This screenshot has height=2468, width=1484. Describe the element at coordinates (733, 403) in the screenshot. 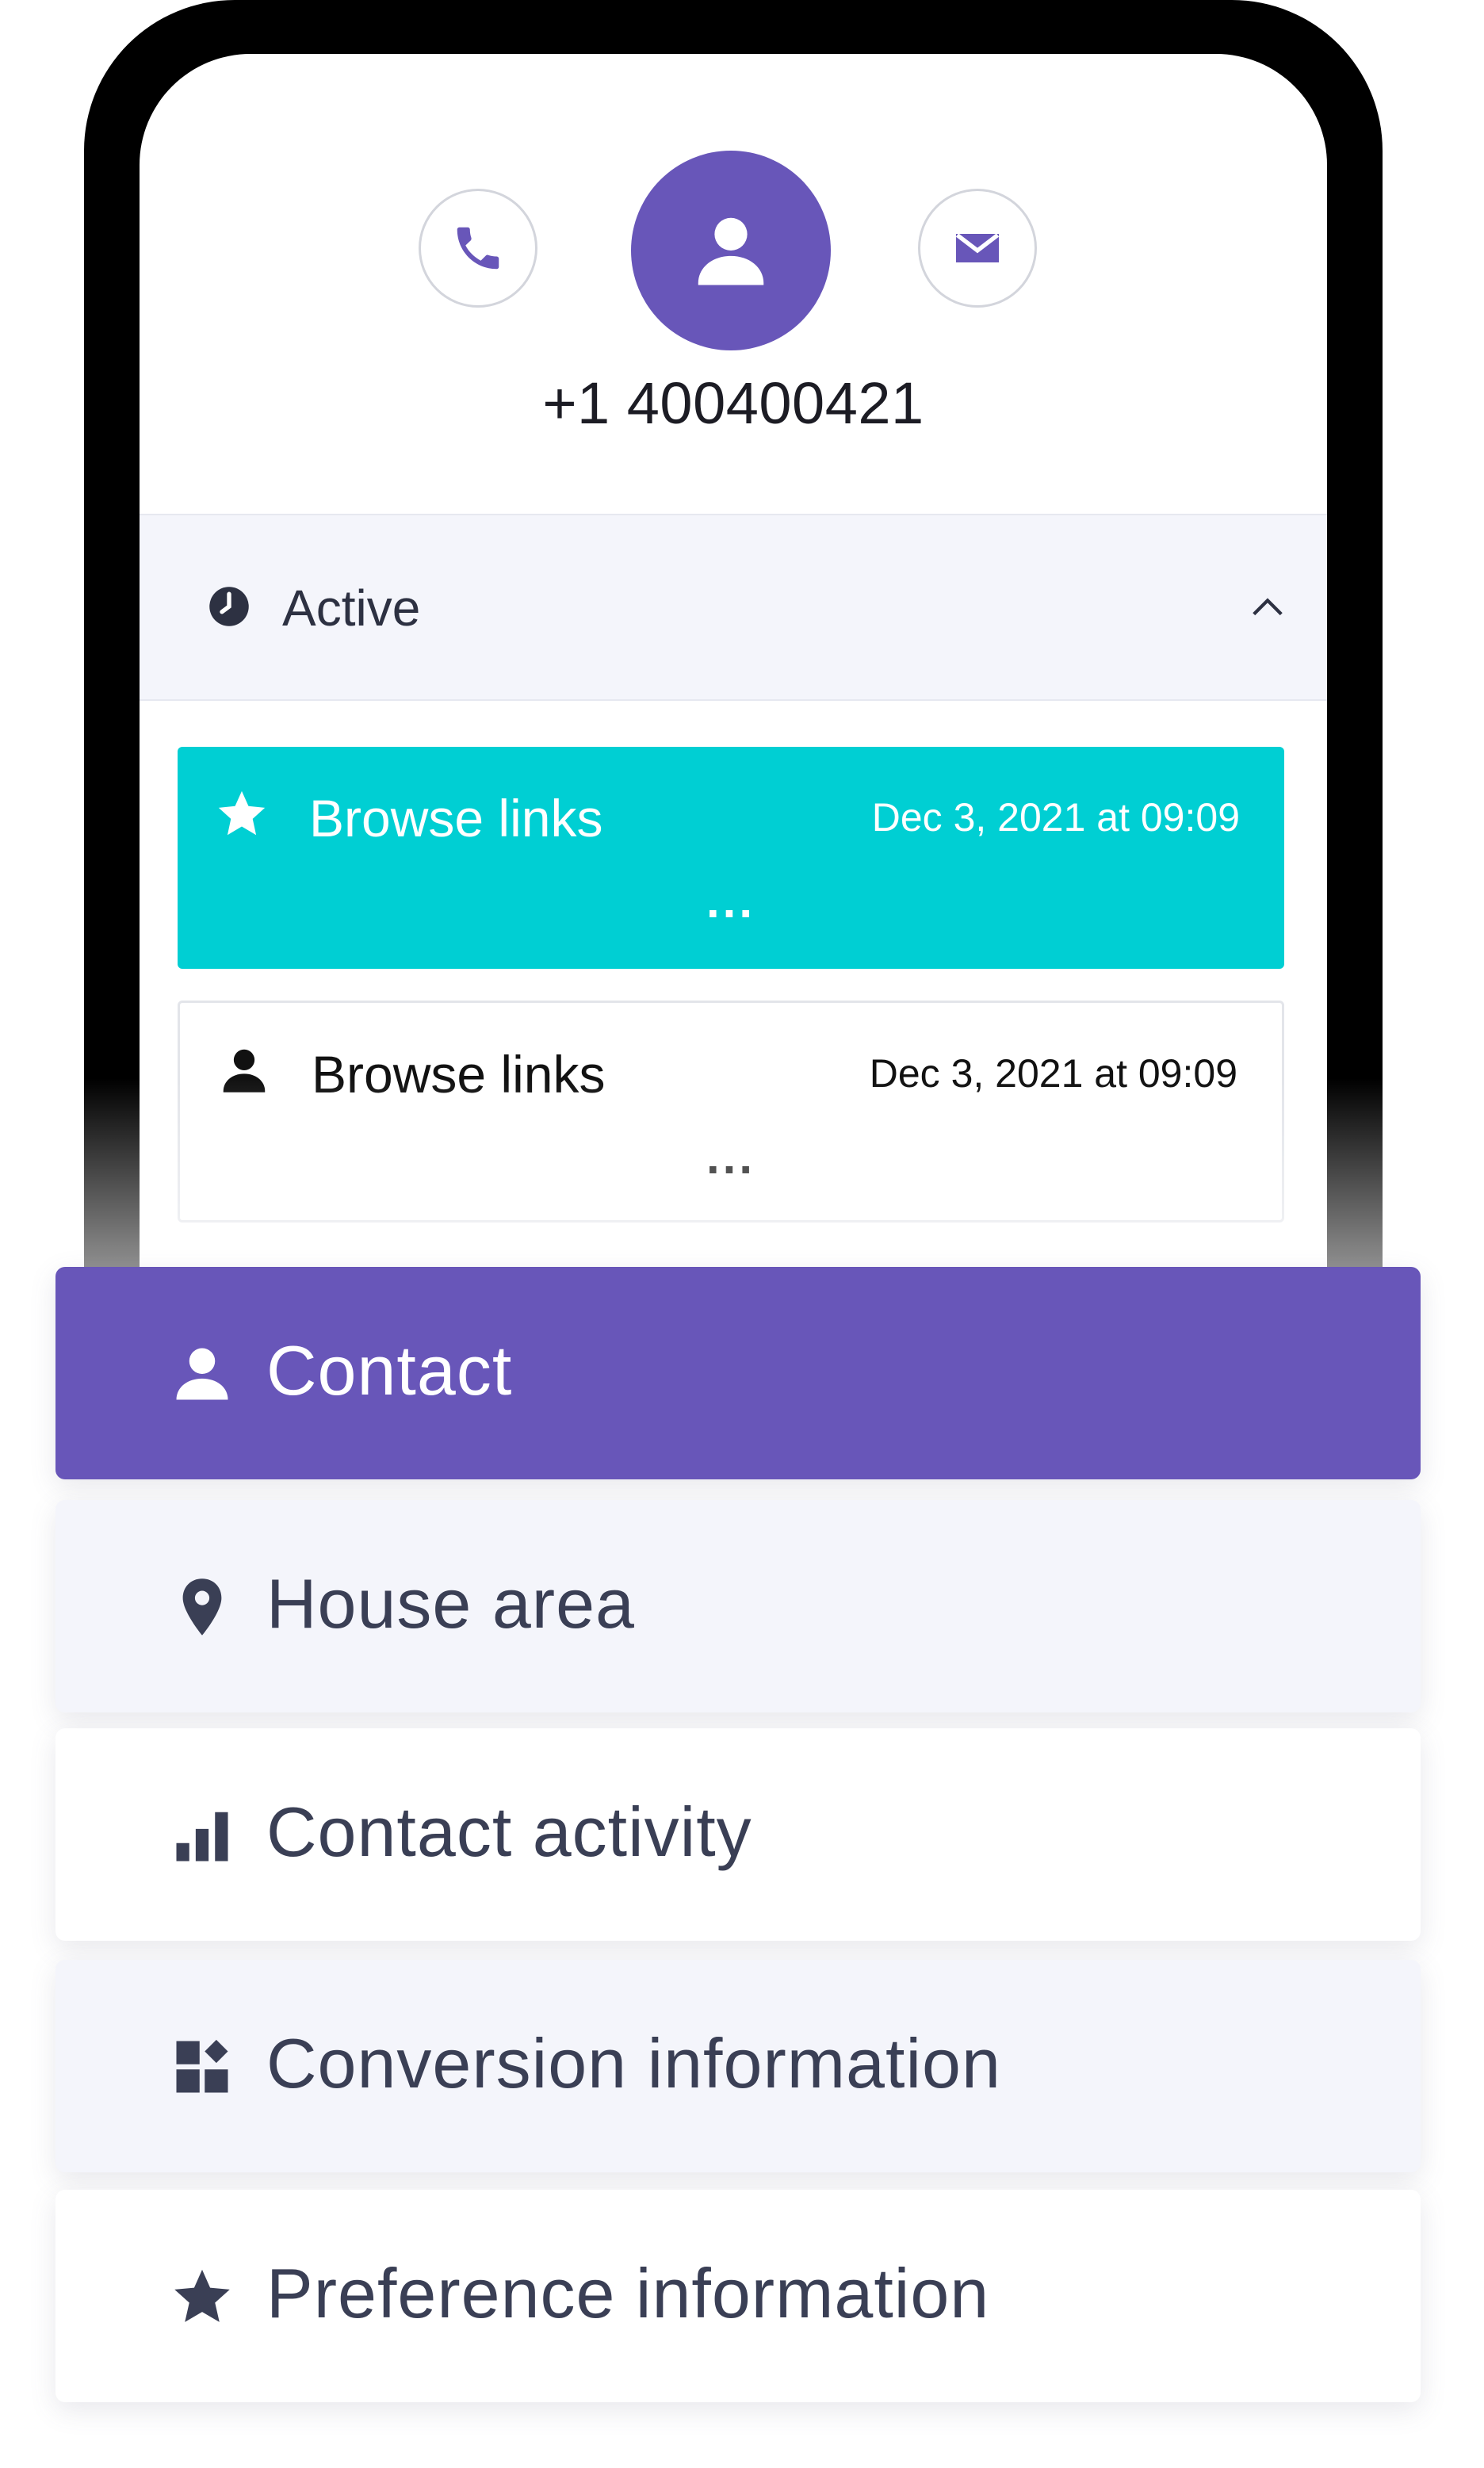

I see `phone-number: +1 400400421` at that location.